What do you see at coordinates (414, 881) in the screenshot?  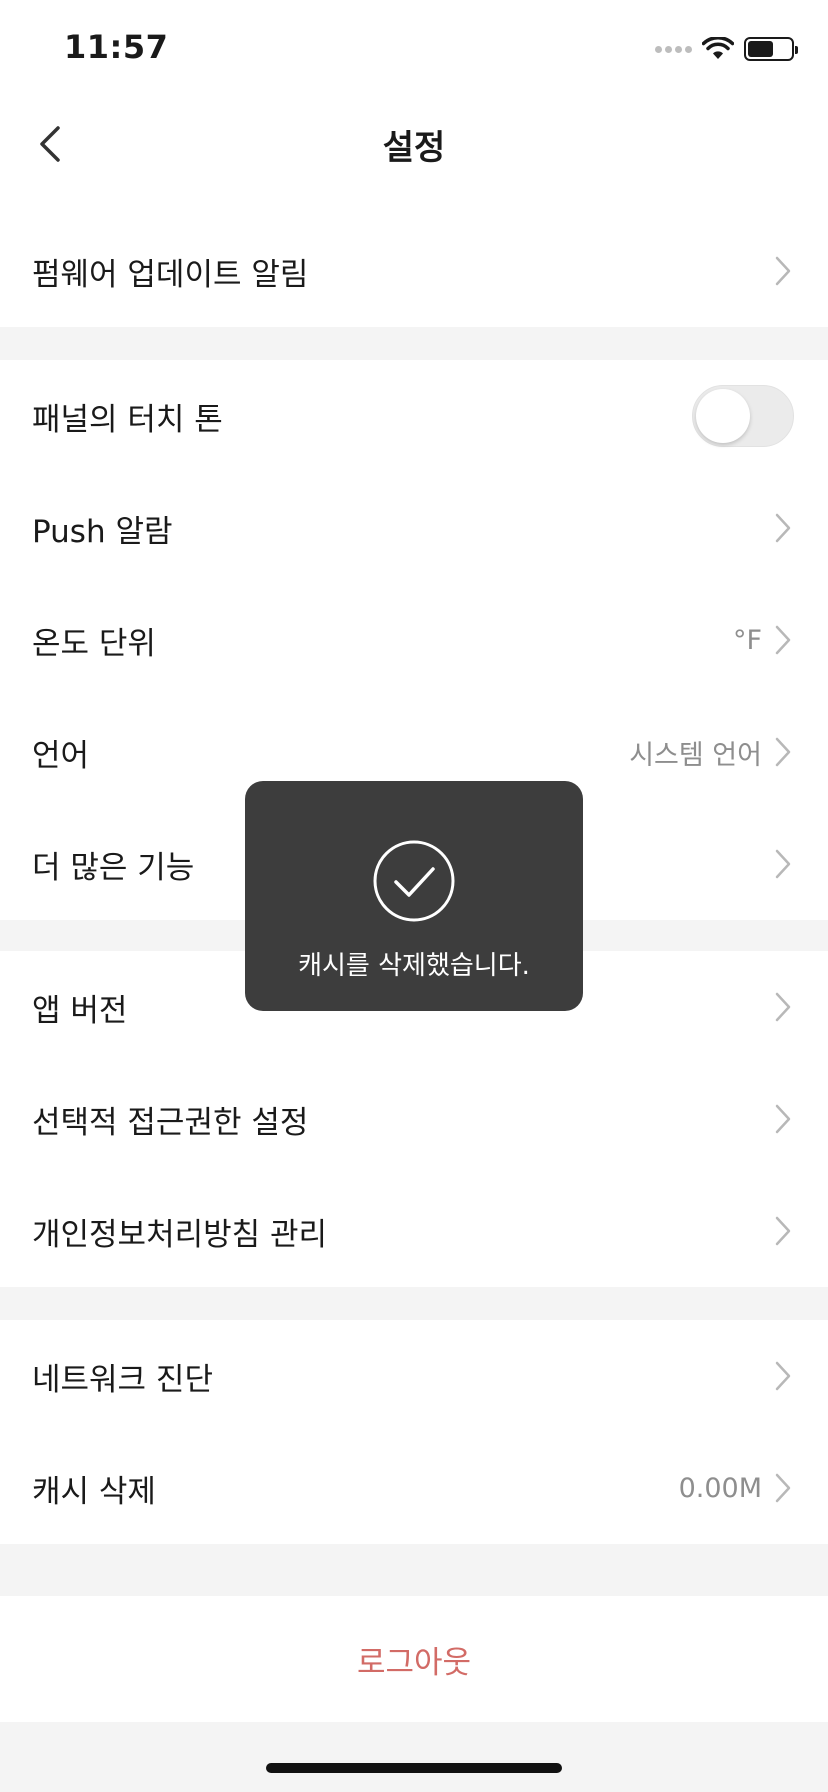 I see `check-circle-icon` at bounding box center [414, 881].